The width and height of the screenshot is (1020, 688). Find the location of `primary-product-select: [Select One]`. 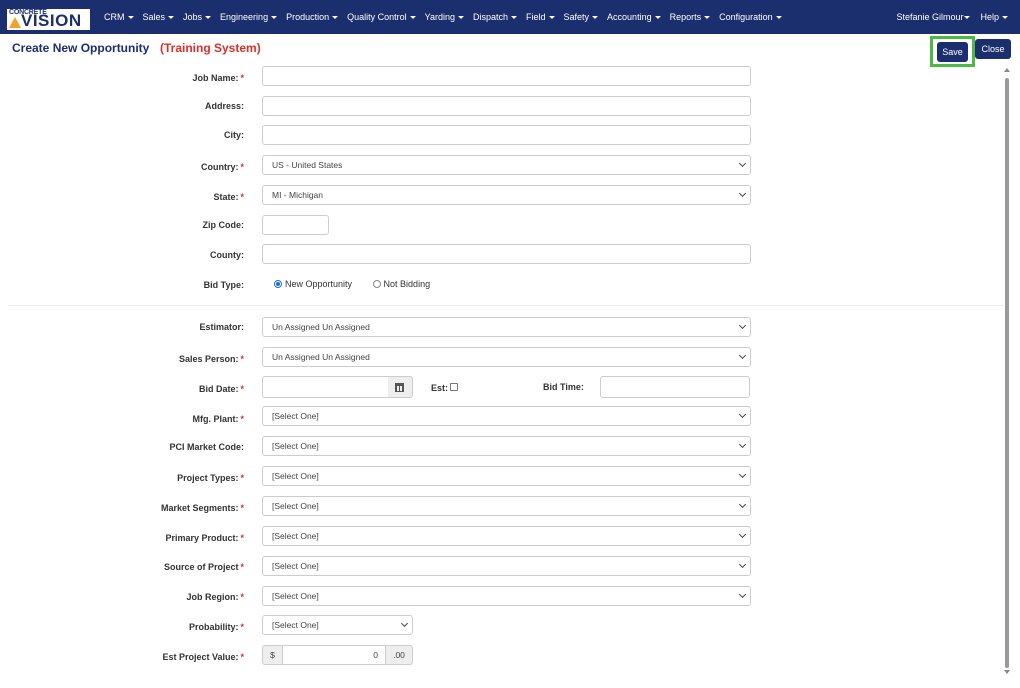

primary-product-select: [Select One] is located at coordinates (506, 536).